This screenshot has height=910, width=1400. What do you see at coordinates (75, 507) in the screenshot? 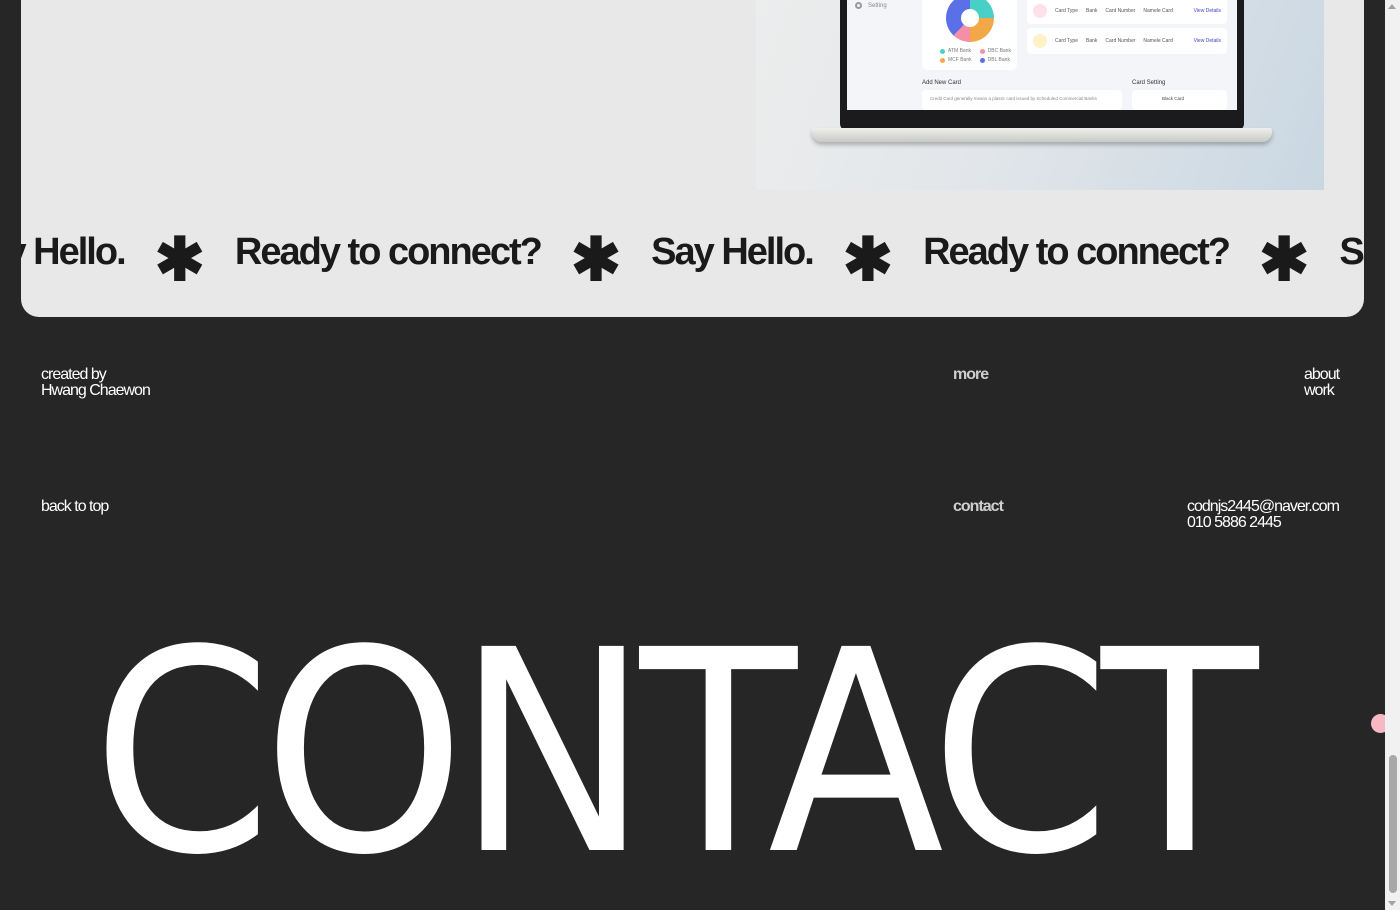
I see `back-to-top-link: back to top` at bounding box center [75, 507].